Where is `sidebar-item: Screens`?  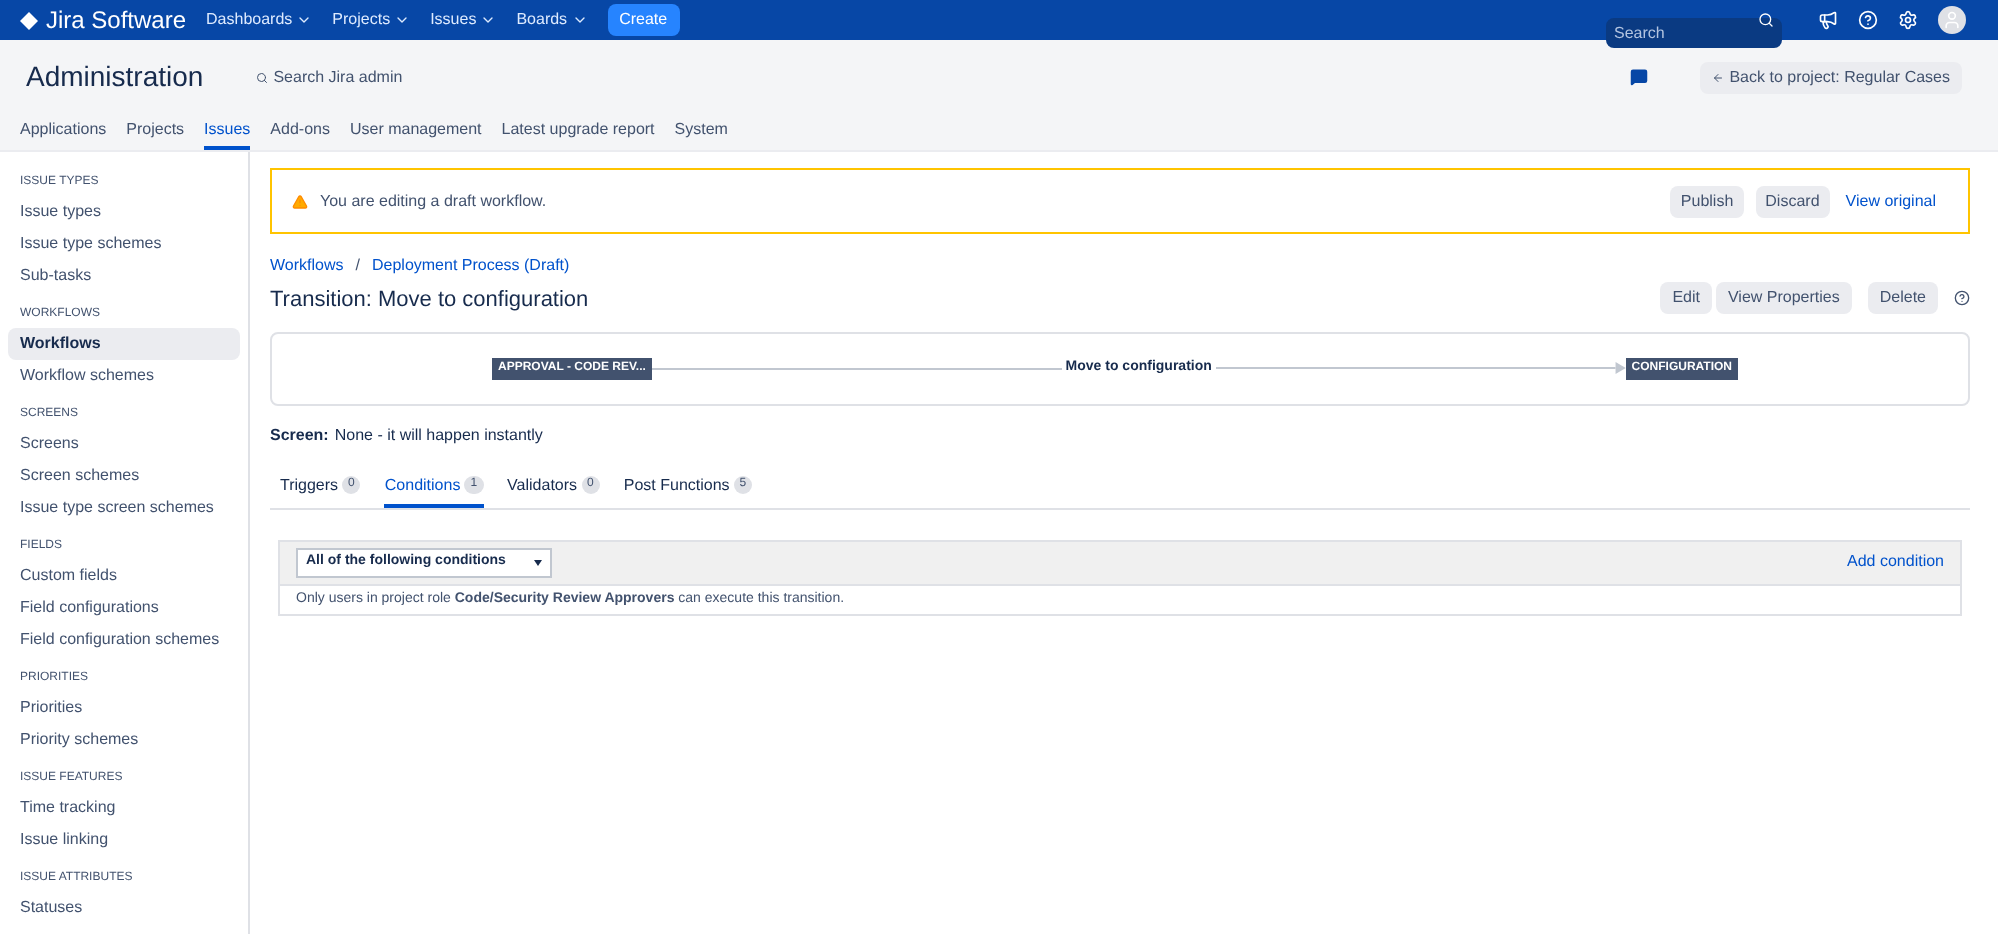
sidebar-item: Screens is located at coordinates (124, 444).